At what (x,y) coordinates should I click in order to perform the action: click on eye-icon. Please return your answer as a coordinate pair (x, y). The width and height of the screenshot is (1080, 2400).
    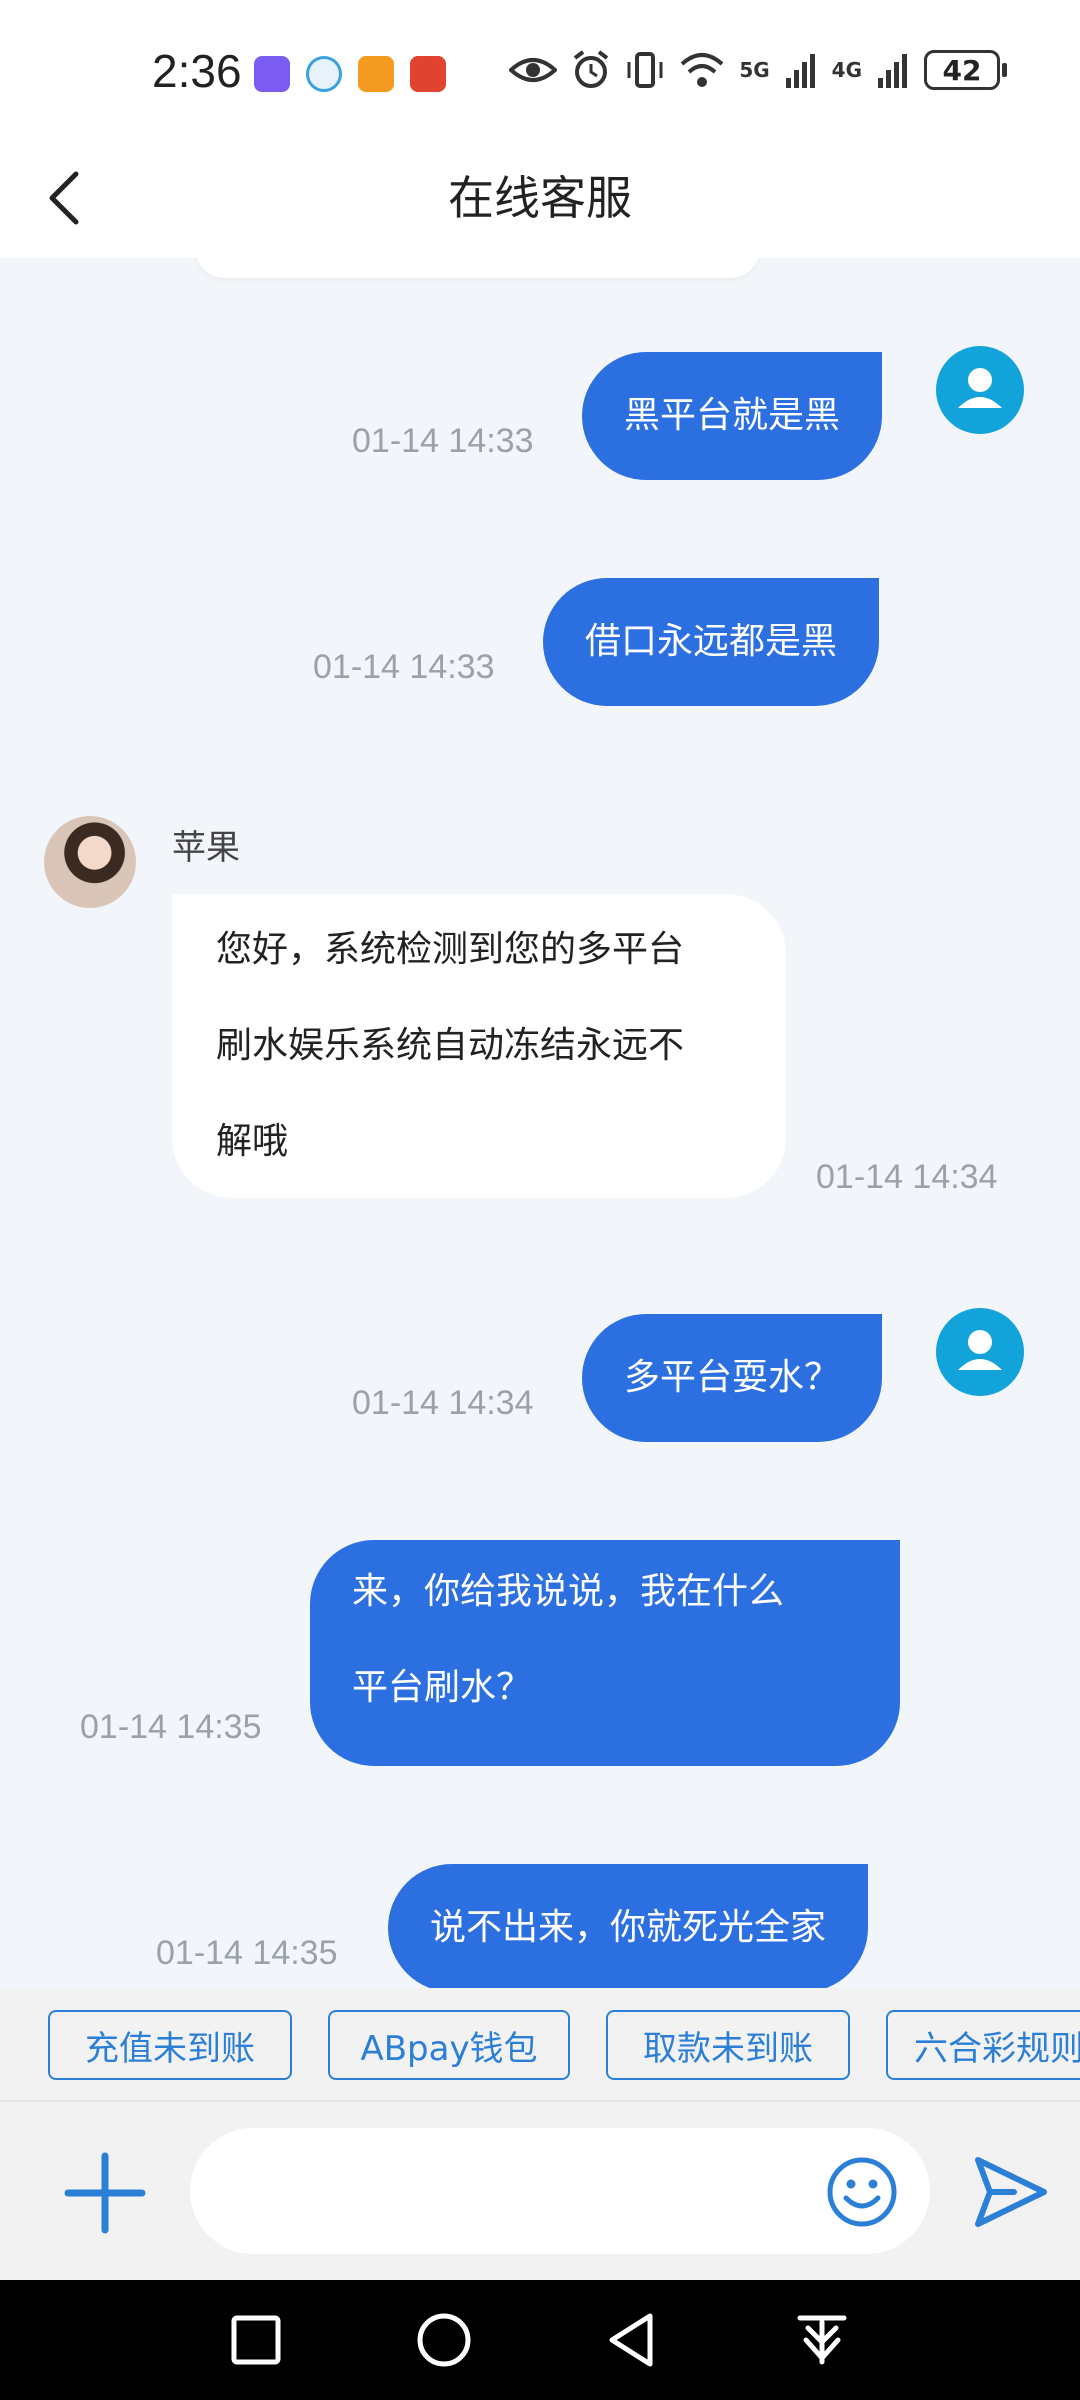
    Looking at the image, I should click on (533, 70).